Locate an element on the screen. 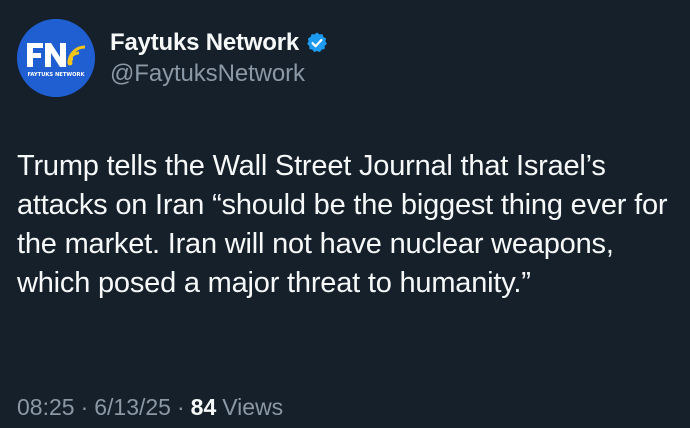  faytuks-logo-icon: FAYTUKS NETWORK is located at coordinates (56, 58).